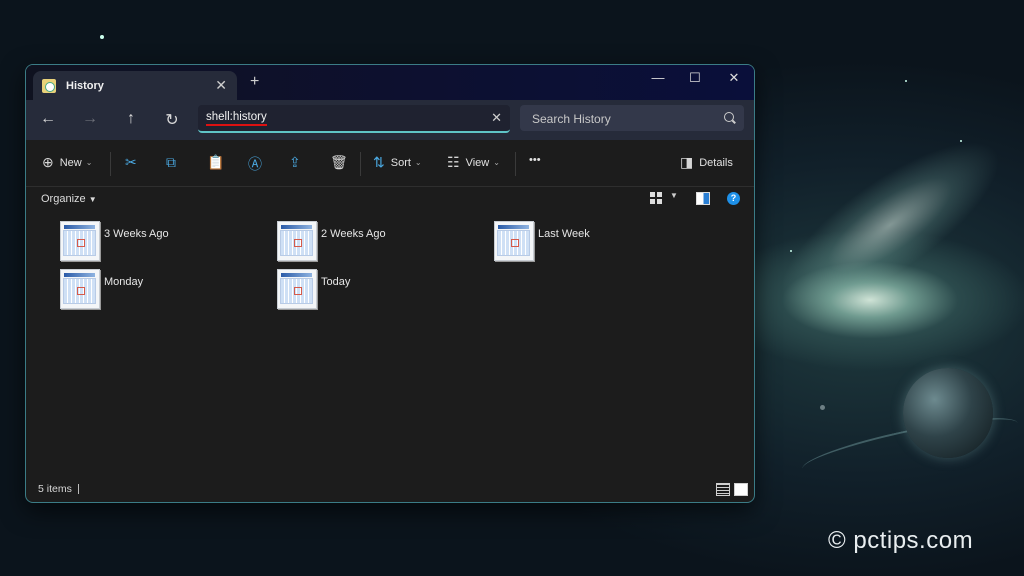 This screenshot has height=576, width=1024. I want to click on clear-address-icon: ✕, so click(496, 118).